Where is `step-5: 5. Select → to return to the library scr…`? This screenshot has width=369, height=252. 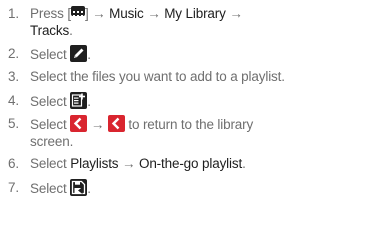 step-5: 5. Select → to return to the library scr… is located at coordinates (185, 132).